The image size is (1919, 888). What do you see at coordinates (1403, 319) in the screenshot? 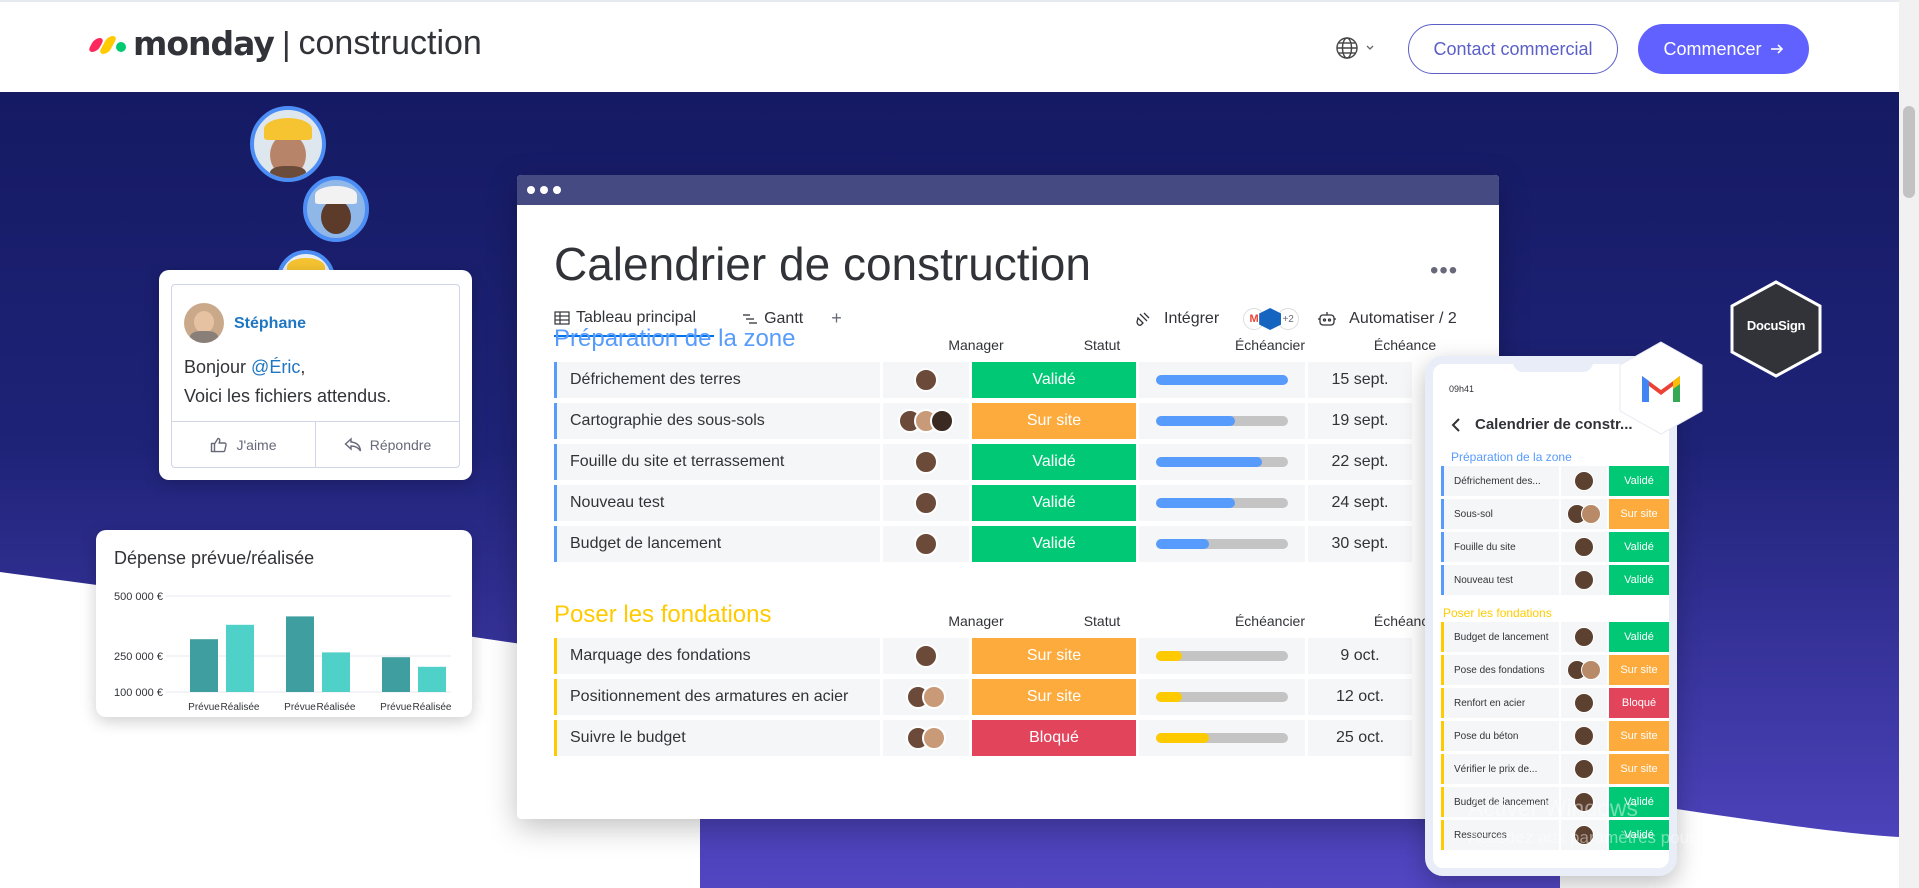
I see `automate-button: Automatiser / 2` at bounding box center [1403, 319].